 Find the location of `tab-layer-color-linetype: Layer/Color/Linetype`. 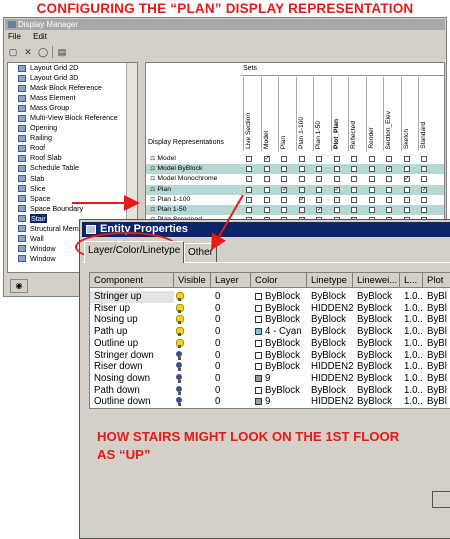

tab-layer-color-linetype: Layer/Color/Linetype is located at coordinates (134, 252).